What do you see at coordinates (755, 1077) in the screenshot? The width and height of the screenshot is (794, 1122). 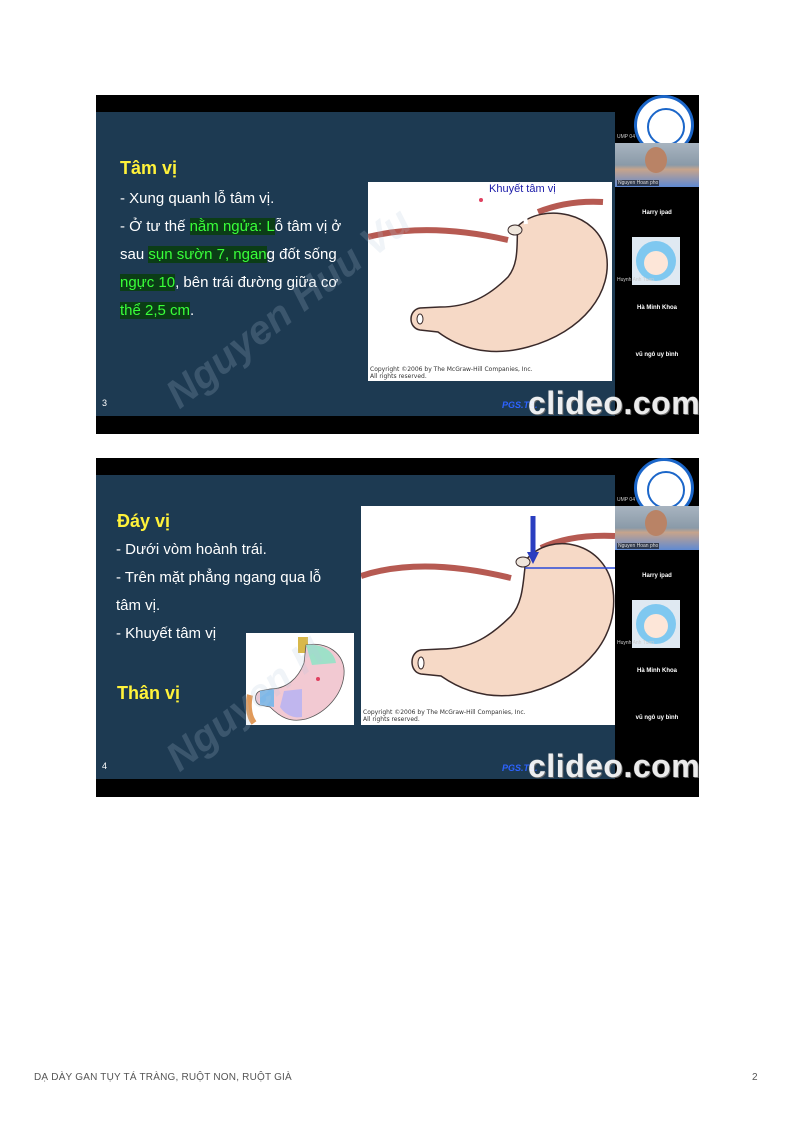 I see `page-number: 2` at bounding box center [755, 1077].